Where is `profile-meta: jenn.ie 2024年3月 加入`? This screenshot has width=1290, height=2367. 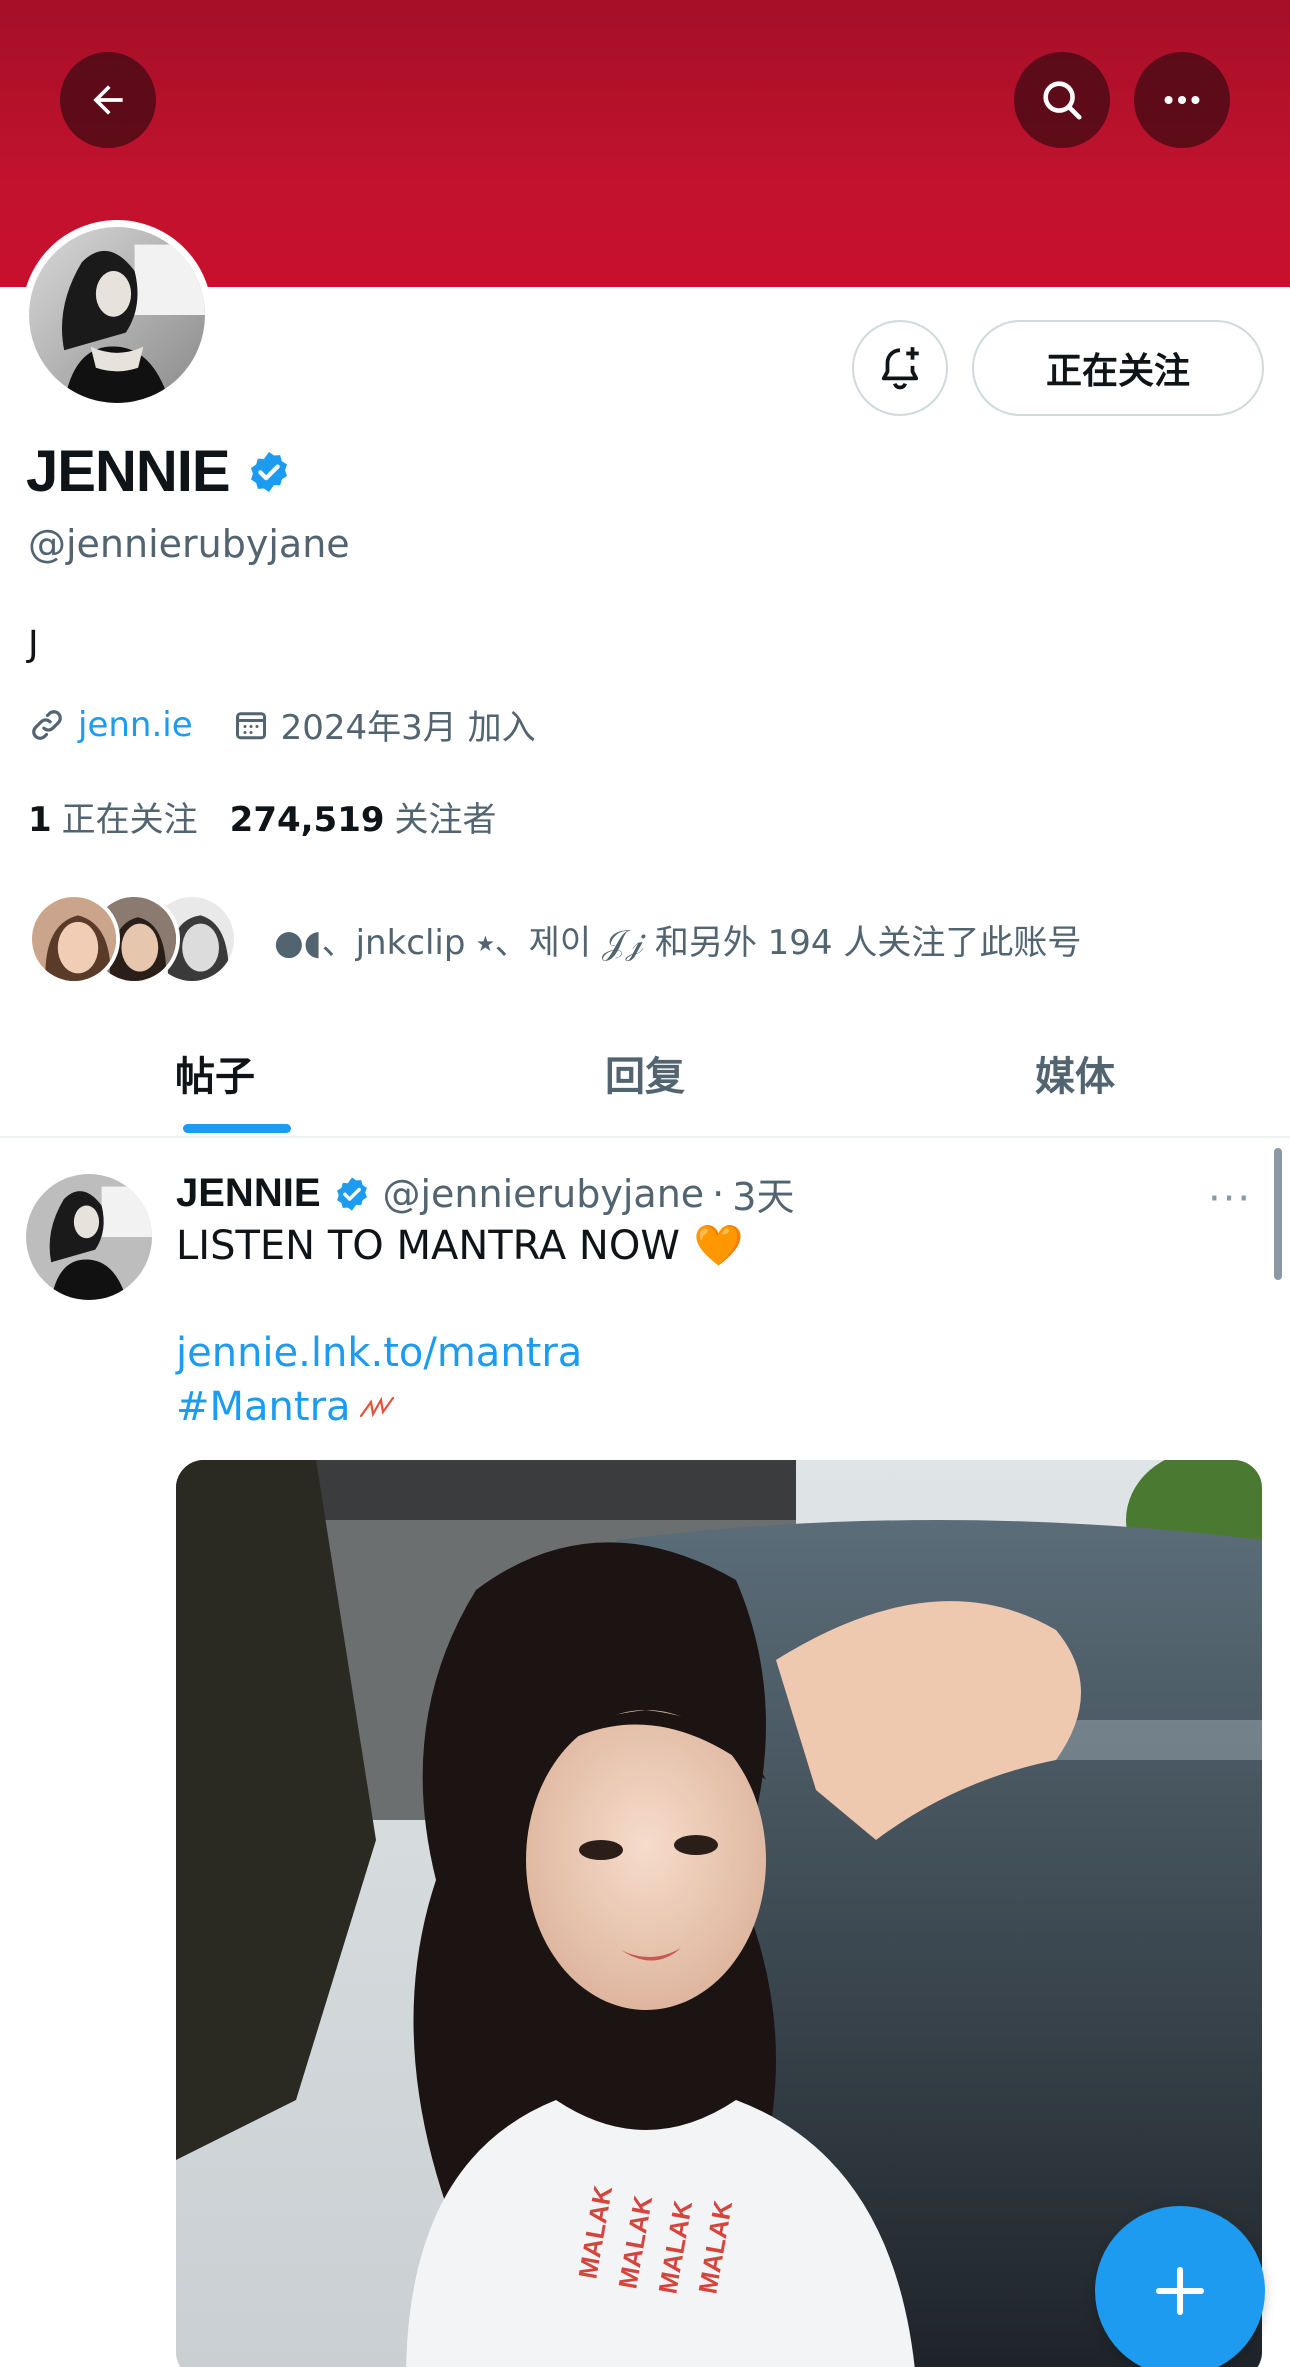
profile-meta: jenn.ie 2024年3月 加入 is located at coordinates (302, 724).